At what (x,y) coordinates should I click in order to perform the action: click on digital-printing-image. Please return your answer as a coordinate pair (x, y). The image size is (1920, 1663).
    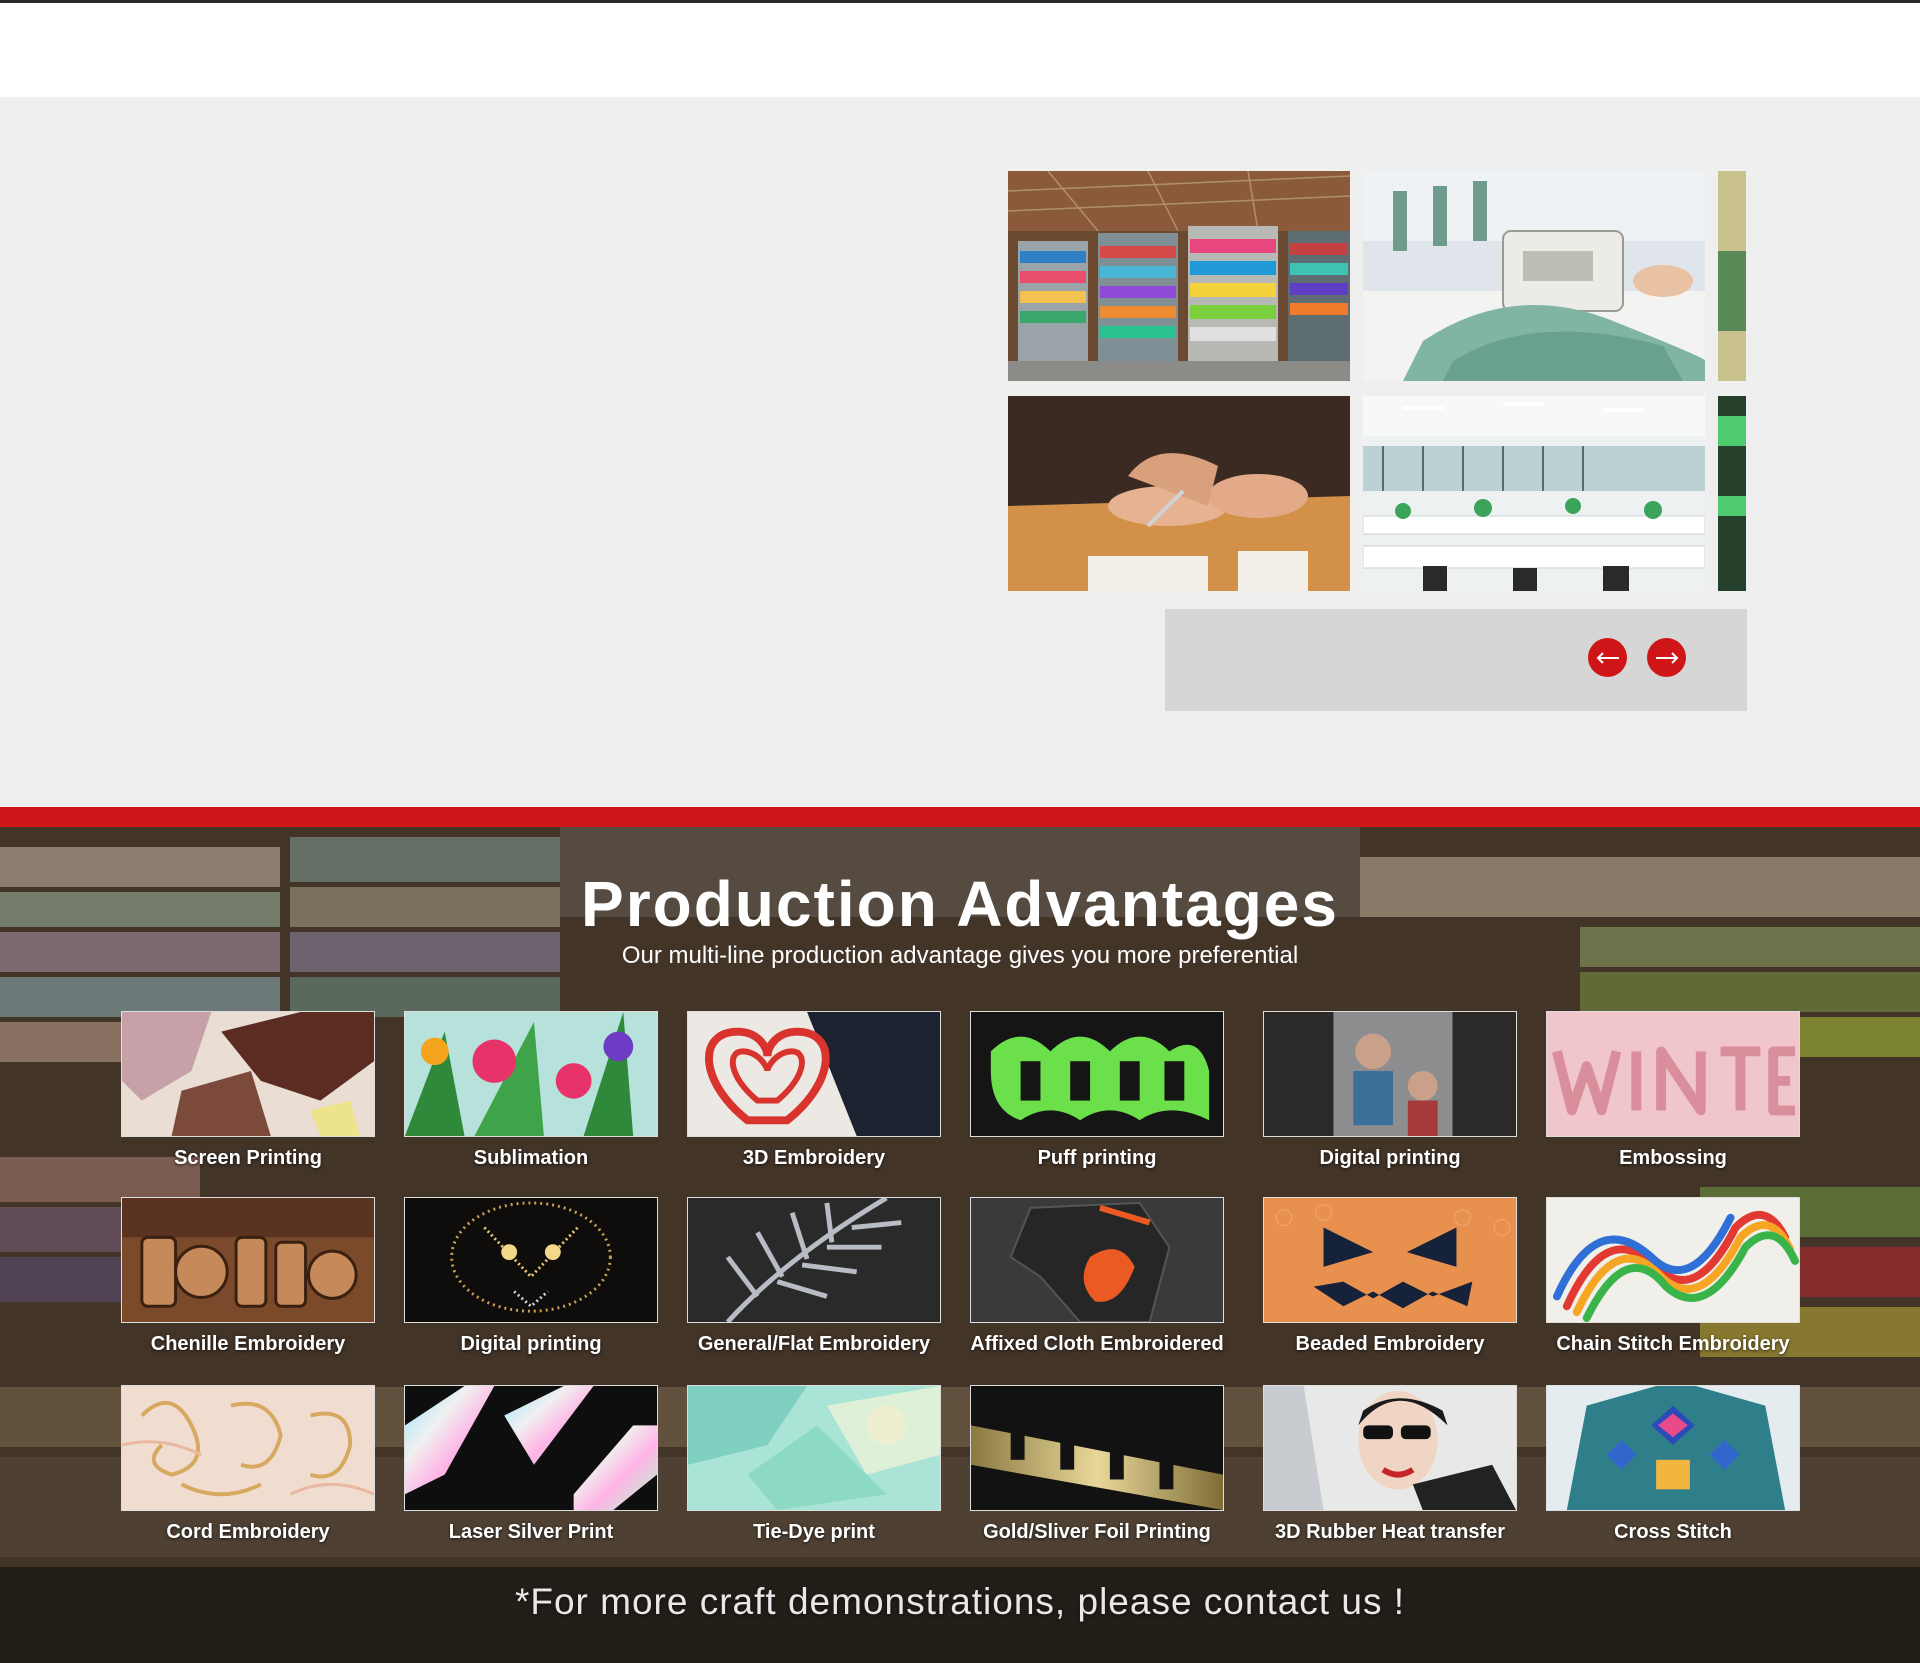
    Looking at the image, I should click on (1390, 1074).